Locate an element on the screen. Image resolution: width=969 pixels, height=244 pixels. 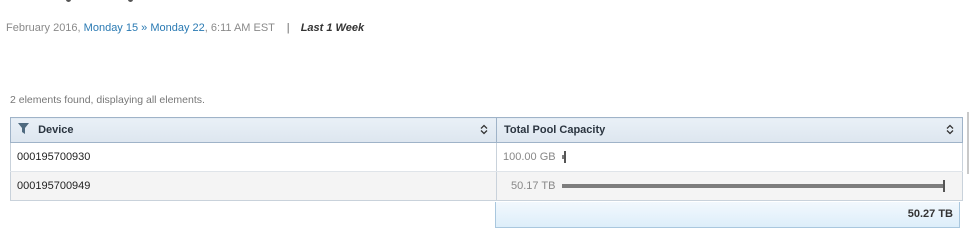
capacity-cell: 50.17 TB is located at coordinates (729, 186).